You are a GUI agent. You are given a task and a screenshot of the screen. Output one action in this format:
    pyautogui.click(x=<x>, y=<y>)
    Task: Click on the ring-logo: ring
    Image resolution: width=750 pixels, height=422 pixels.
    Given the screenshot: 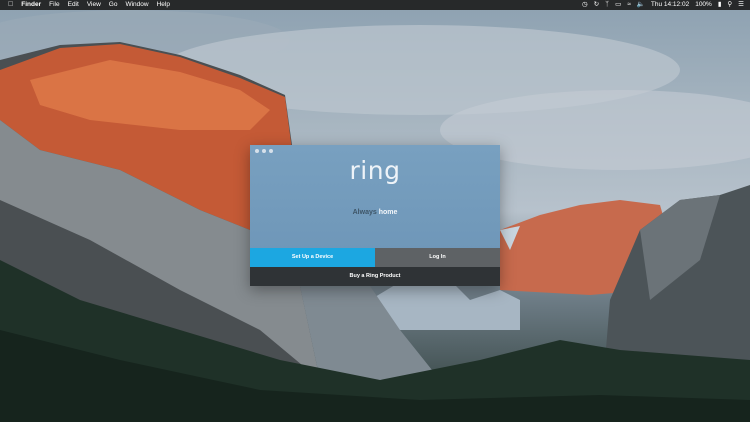 What is the action you would take?
    pyautogui.click(x=375, y=170)
    